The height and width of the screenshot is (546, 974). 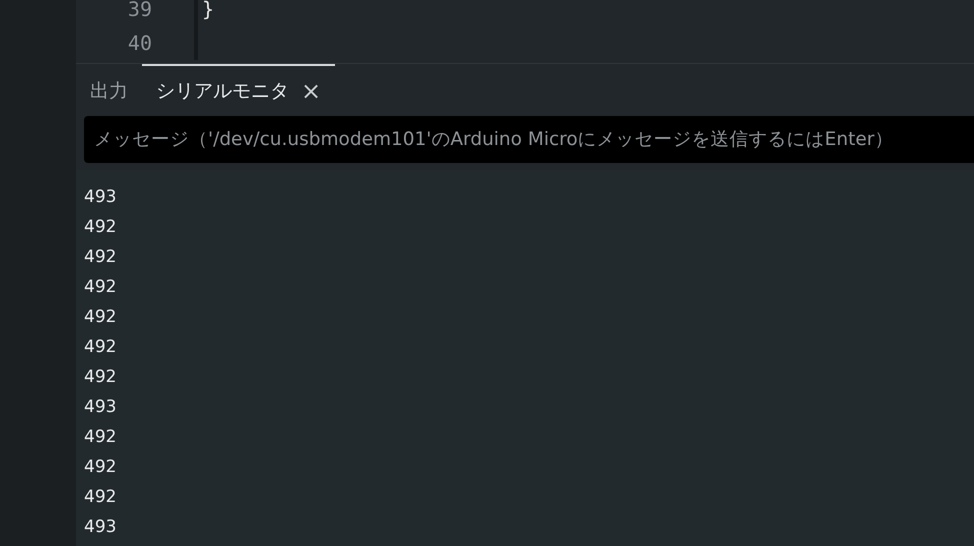 I want to click on close-icon: ×, so click(x=311, y=91).